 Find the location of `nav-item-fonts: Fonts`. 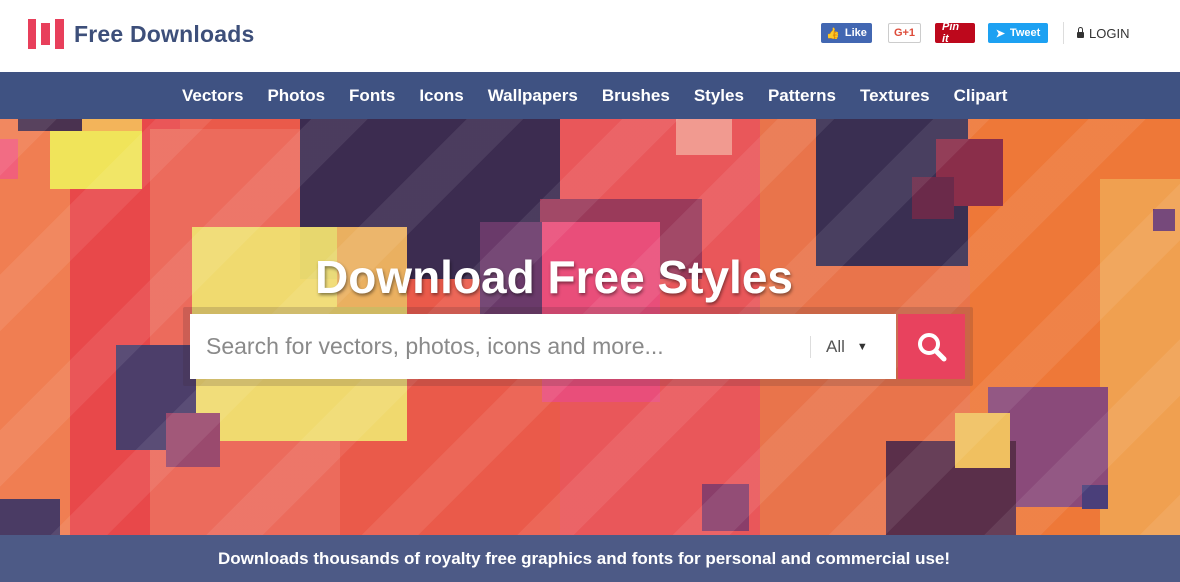

nav-item-fonts: Fonts is located at coordinates (372, 96).